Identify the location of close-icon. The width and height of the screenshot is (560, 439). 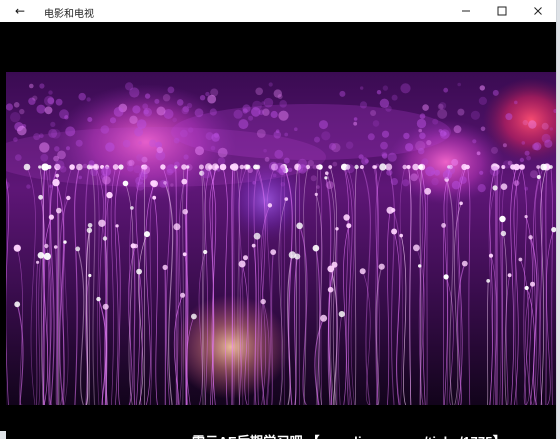
(538, 11).